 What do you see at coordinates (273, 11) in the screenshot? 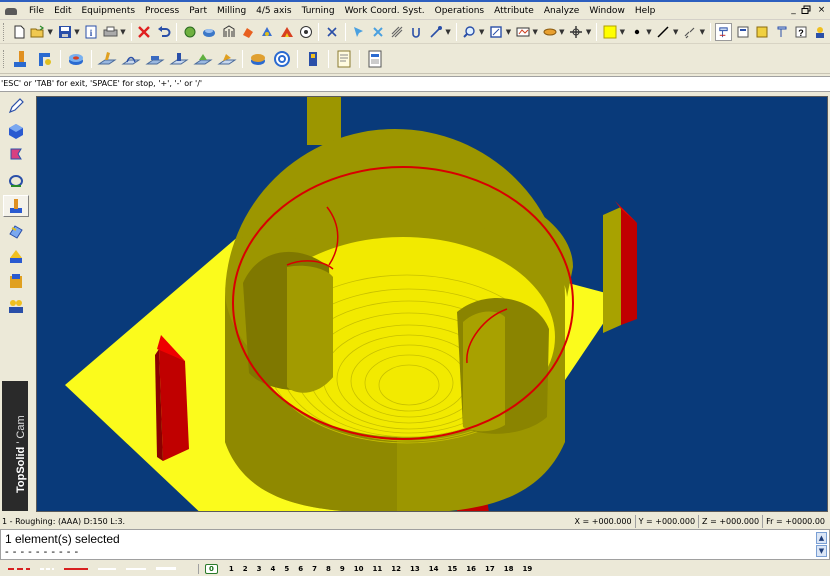
I see `menu-4-5-axis: 4/5 axis` at bounding box center [273, 11].